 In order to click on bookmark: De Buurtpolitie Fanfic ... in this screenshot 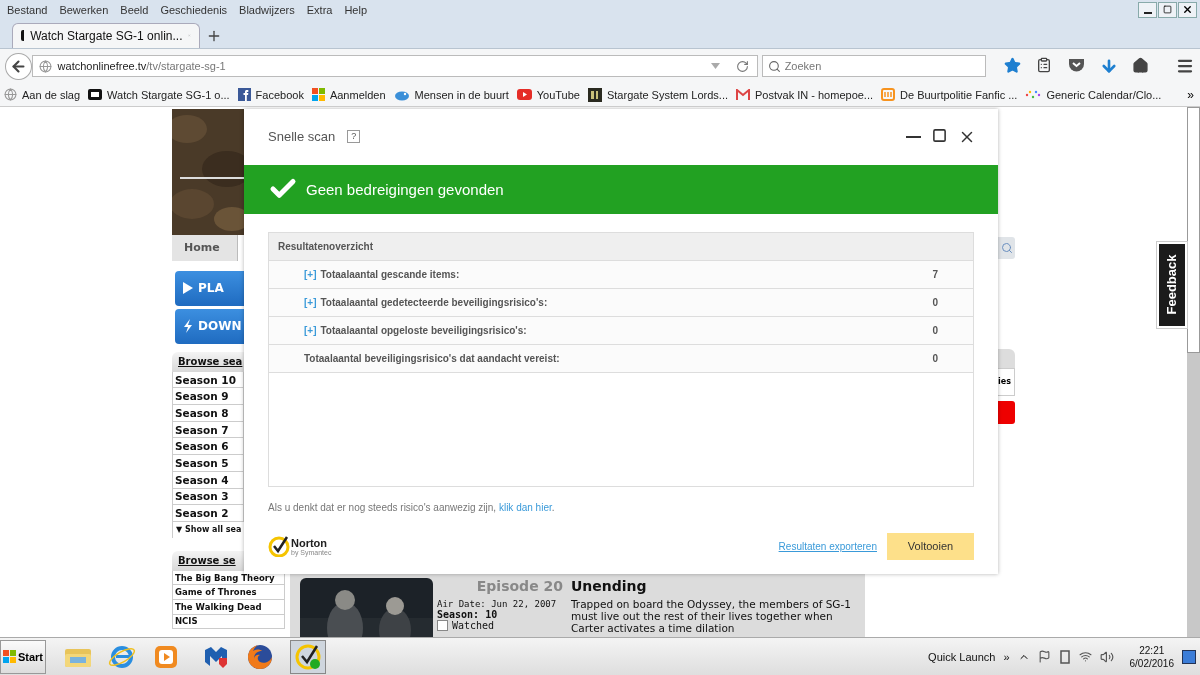, I will do `click(949, 95)`.